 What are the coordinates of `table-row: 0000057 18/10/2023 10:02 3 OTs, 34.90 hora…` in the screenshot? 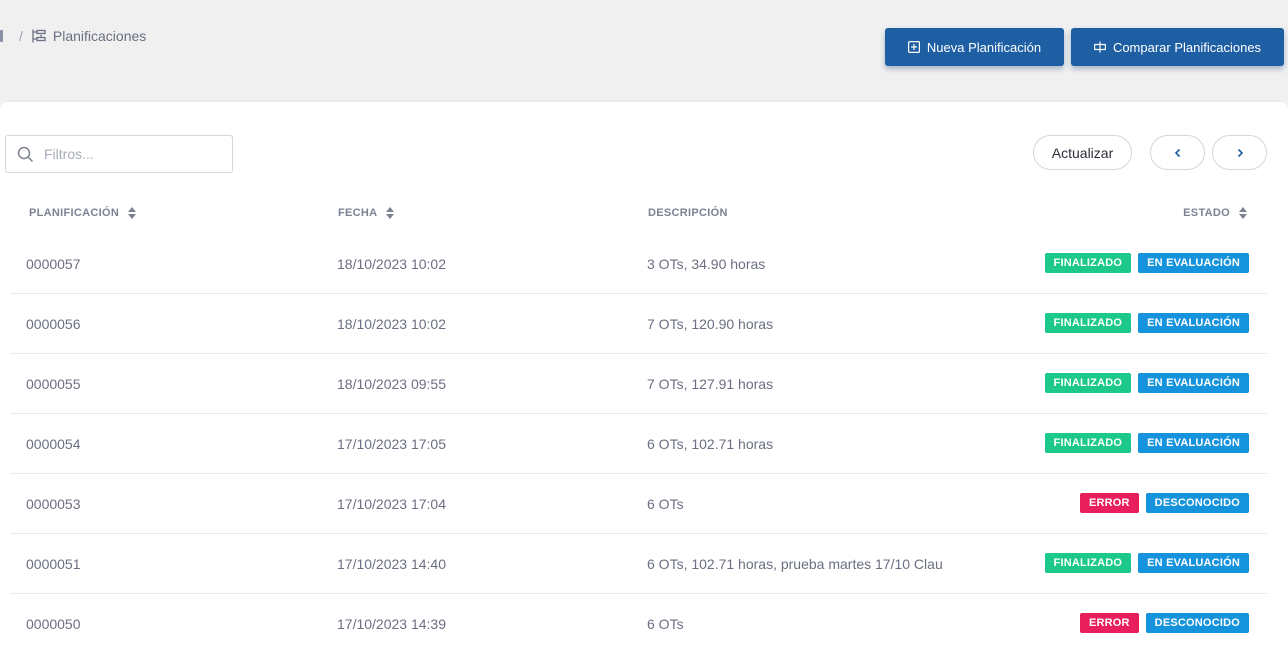 It's located at (638, 264).